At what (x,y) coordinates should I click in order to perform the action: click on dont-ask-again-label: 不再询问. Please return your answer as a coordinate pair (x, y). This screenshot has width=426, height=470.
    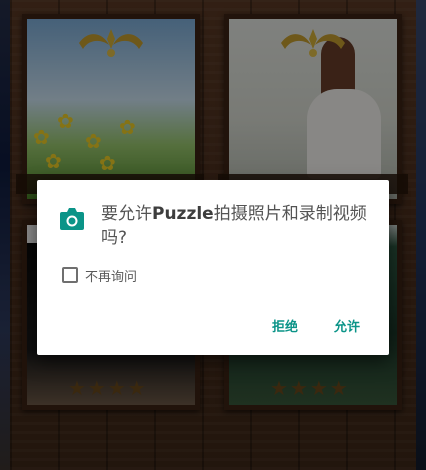
    Looking at the image, I should click on (111, 277).